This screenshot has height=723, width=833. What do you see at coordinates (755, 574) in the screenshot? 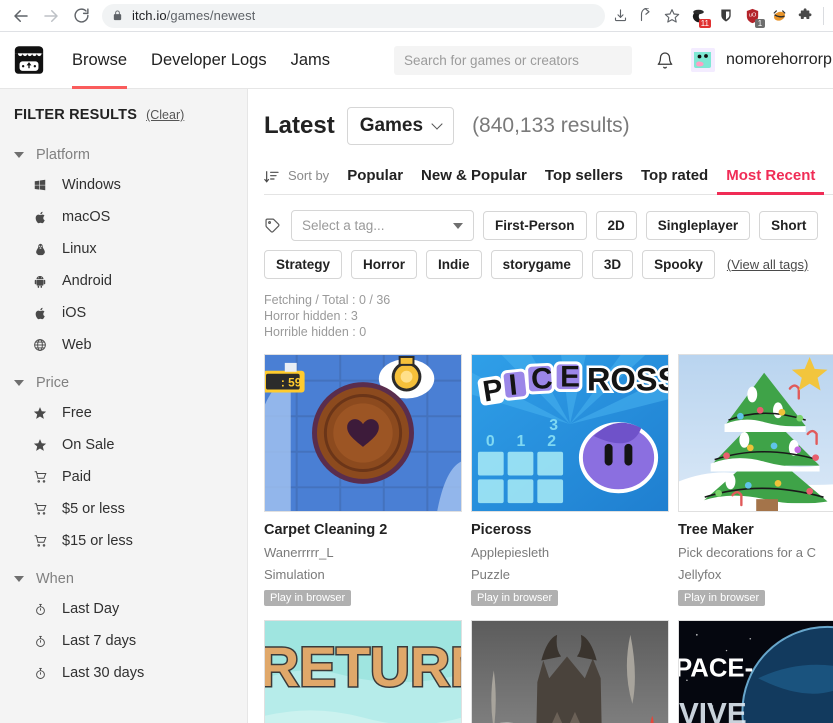
I see `game-author: Jellyfox` at bounding box center [755, 574].